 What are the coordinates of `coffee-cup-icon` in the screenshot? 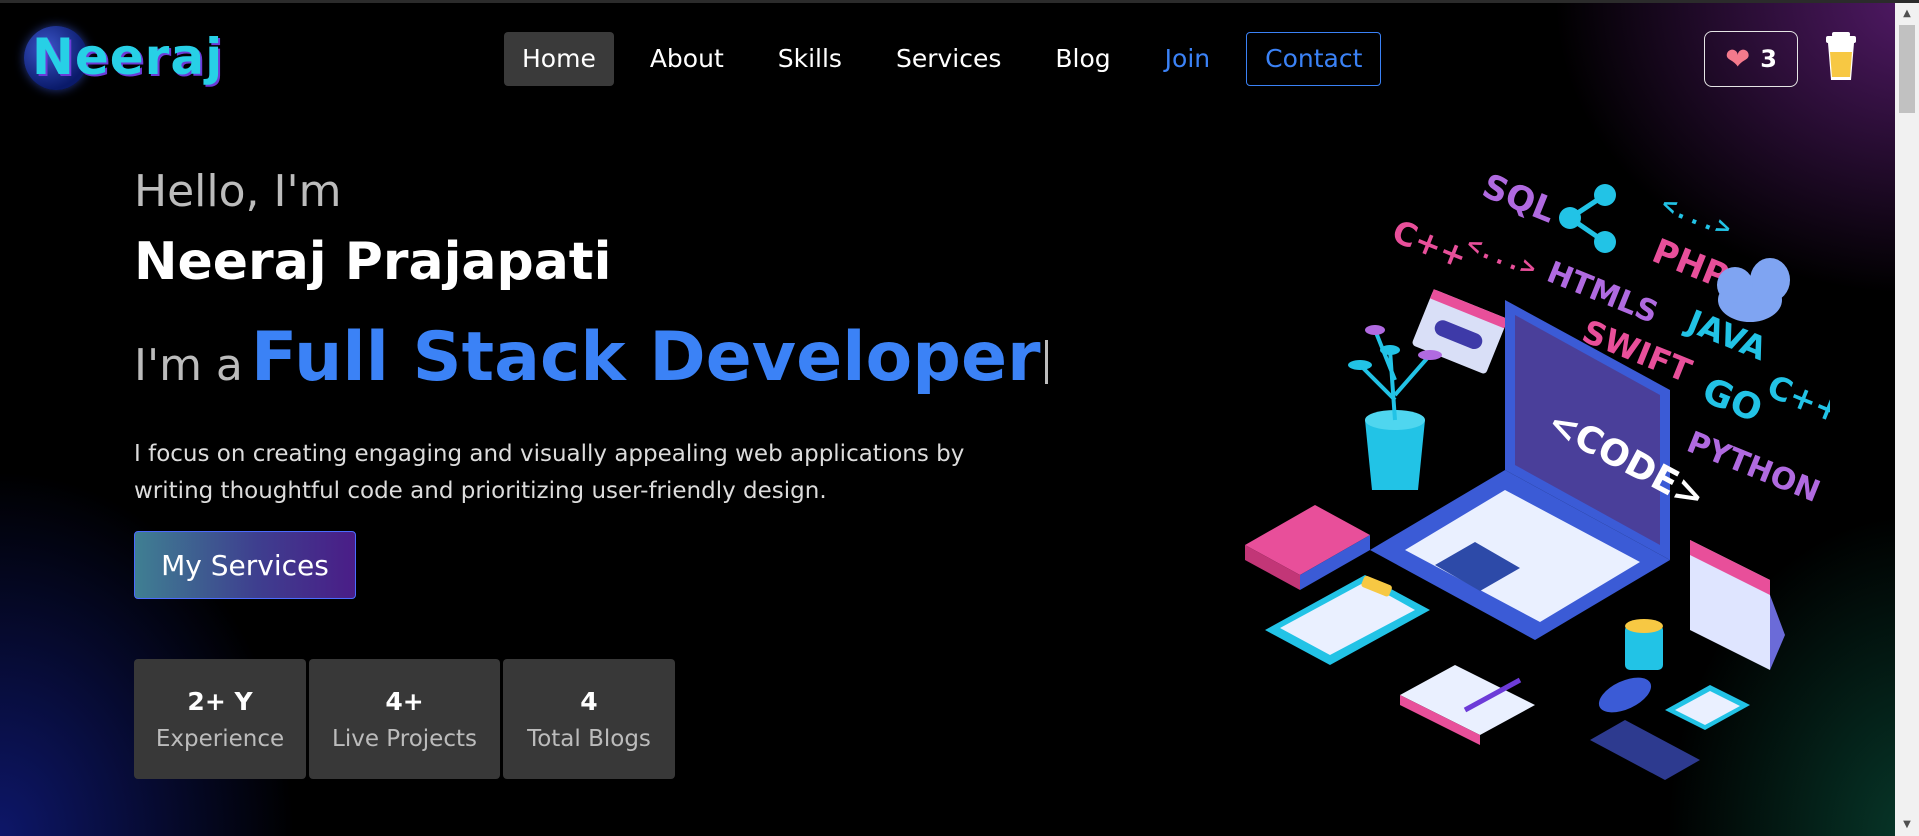 It's located at (1841, 57).